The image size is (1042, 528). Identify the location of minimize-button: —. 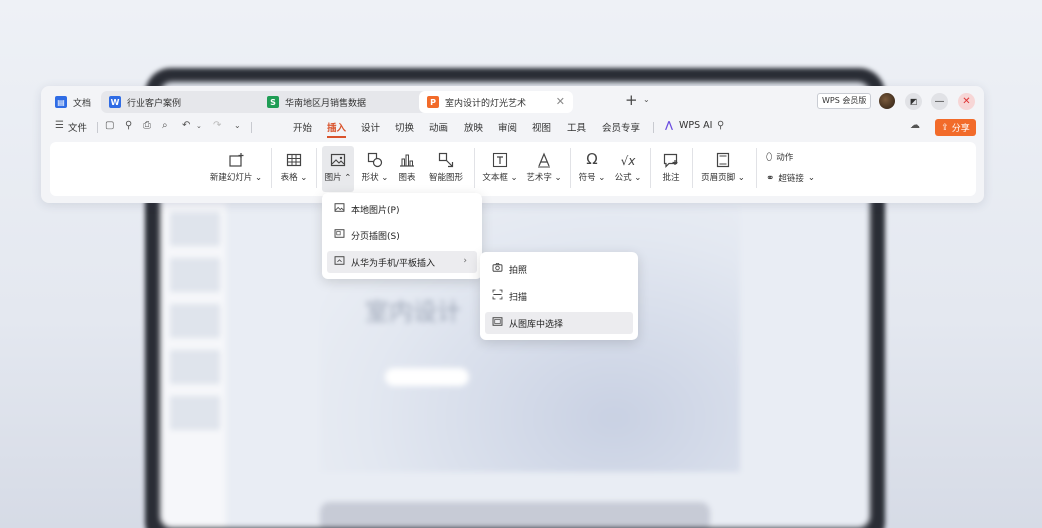
(939, 101).